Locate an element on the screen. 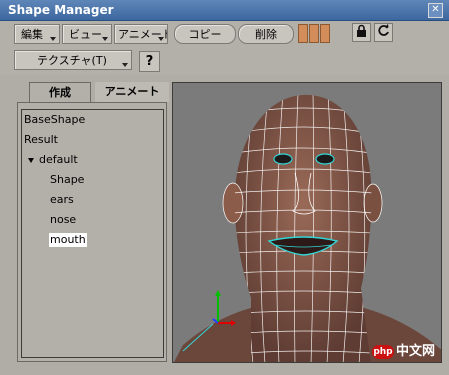 This screenshot has height=375, width=449. copy-button: コピー is located at coordinates (205, 34).